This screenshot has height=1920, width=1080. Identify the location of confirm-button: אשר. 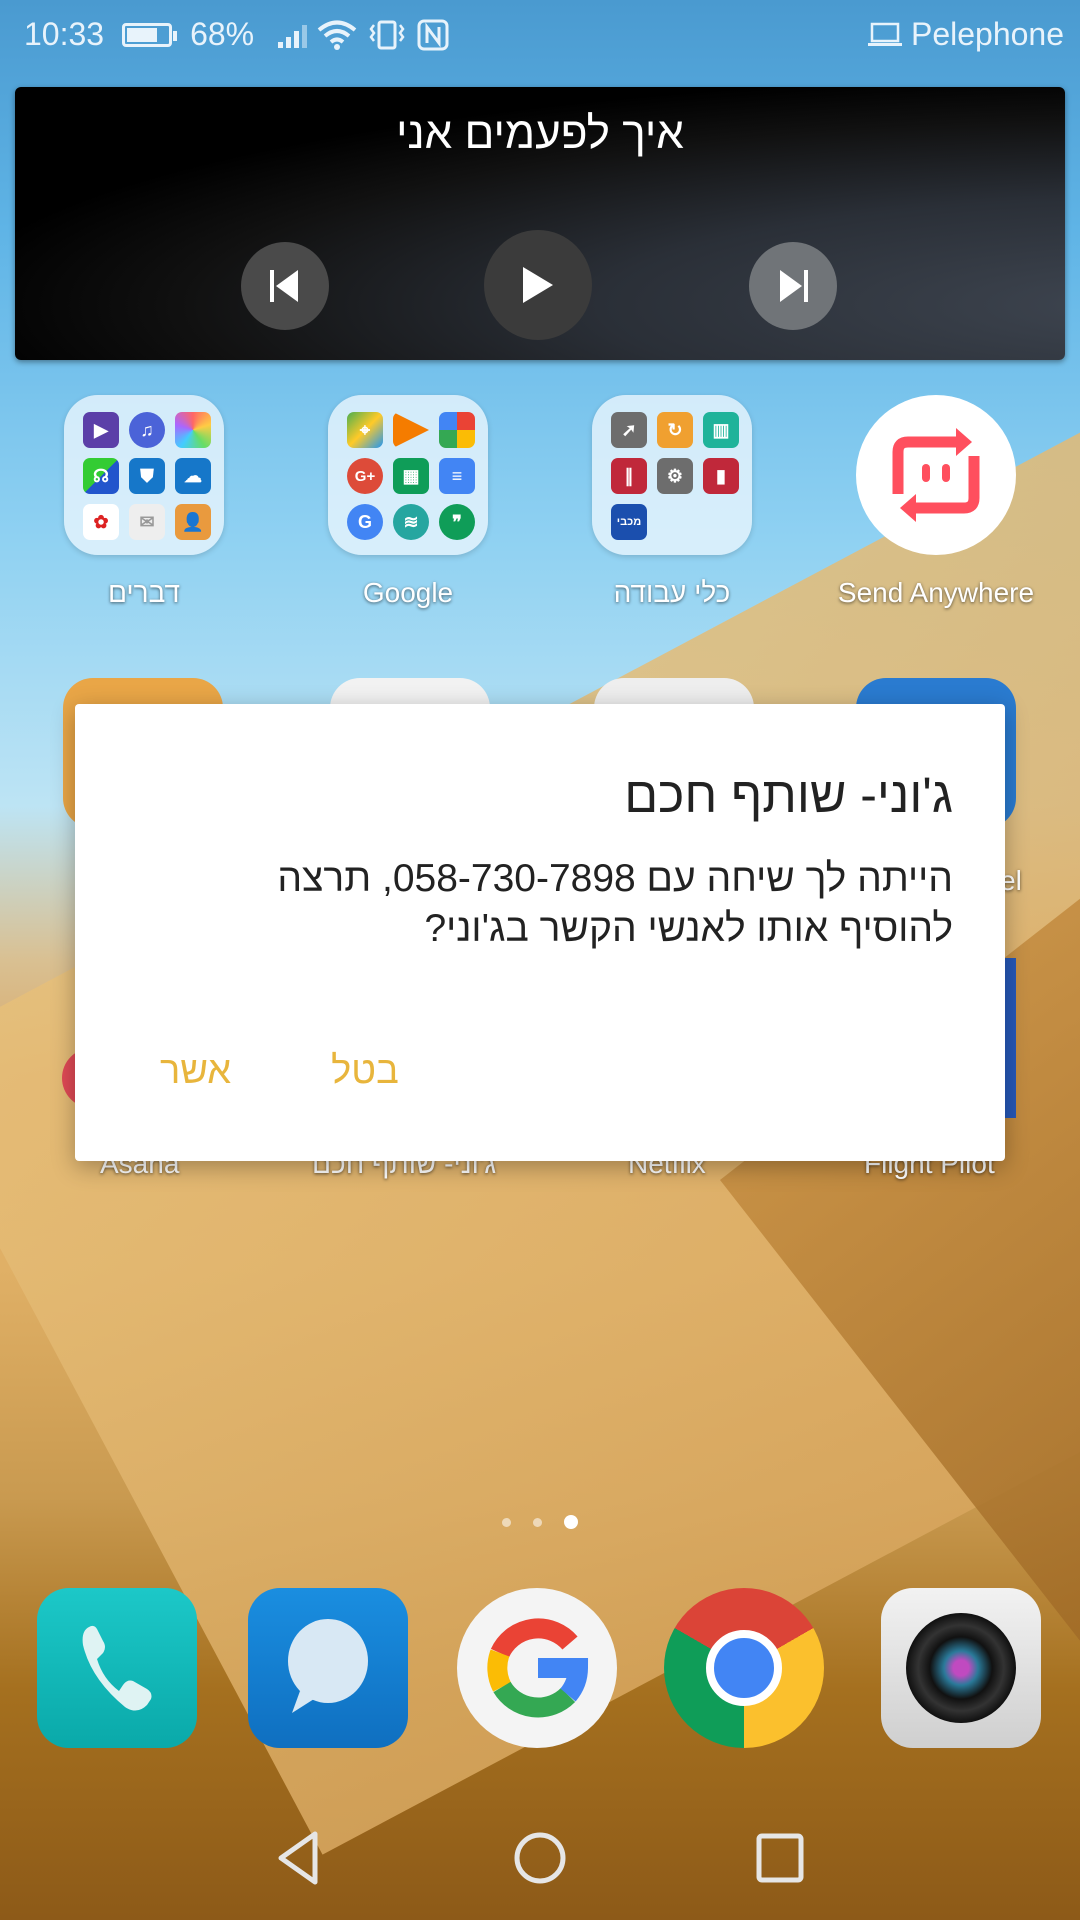
(195, 1071).